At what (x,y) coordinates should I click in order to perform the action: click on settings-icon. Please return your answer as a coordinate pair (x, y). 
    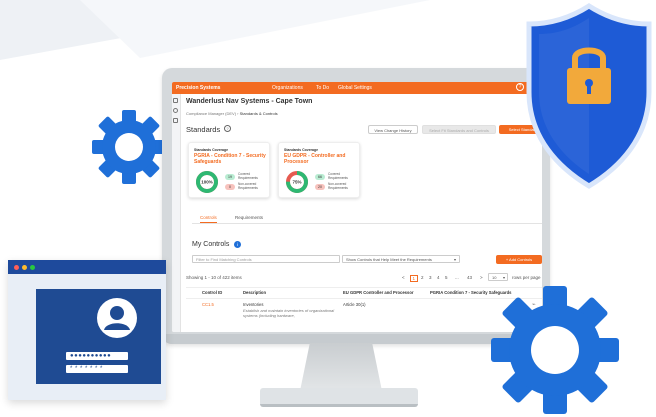
    Looking at the image, I should click on (175, 110).